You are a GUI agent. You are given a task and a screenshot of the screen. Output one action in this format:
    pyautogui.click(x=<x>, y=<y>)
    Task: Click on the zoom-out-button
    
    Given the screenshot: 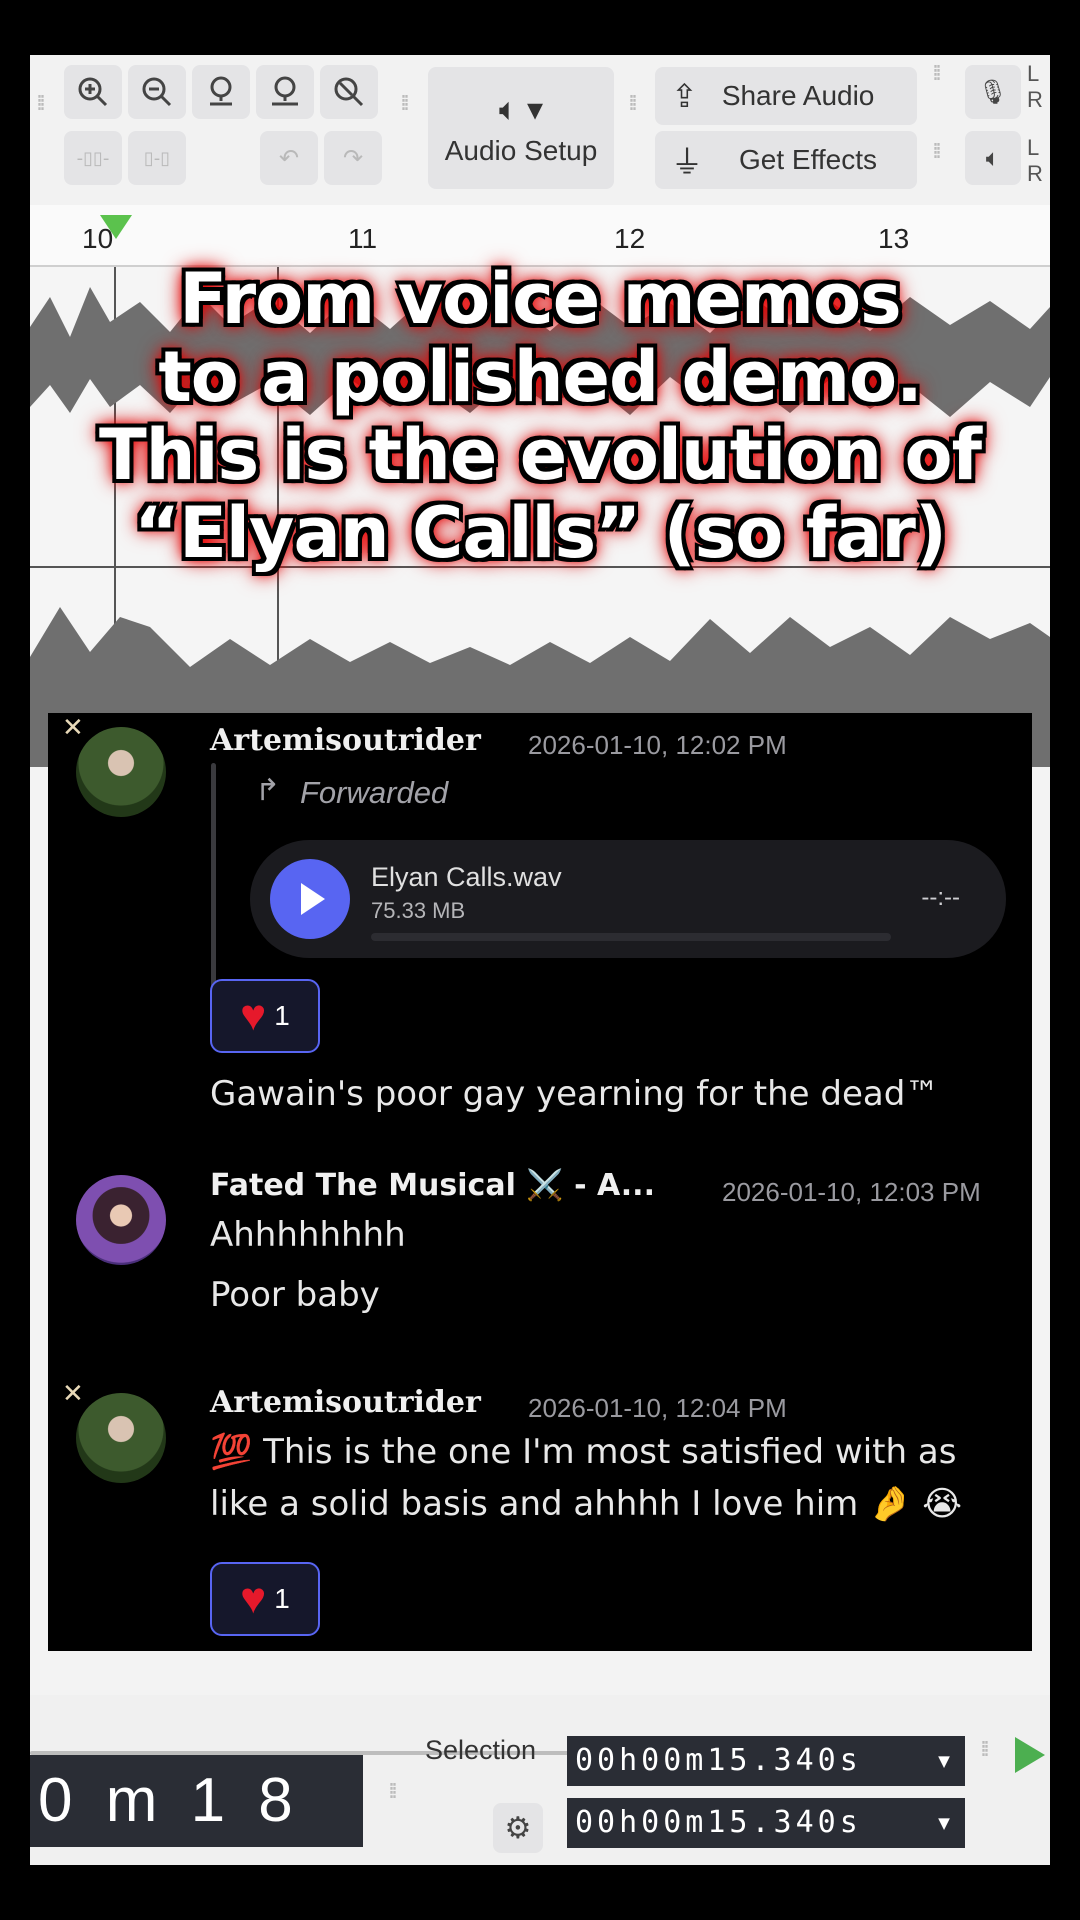 What is the action you would take?
    pyautogui.click(x=157, y=92)
    